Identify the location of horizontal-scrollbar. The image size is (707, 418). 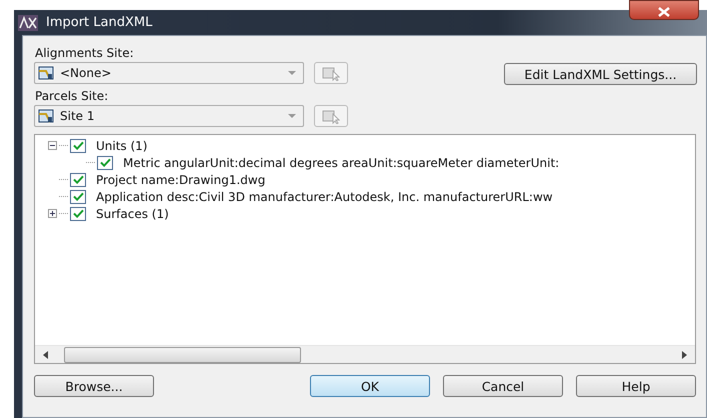
(365, 354).